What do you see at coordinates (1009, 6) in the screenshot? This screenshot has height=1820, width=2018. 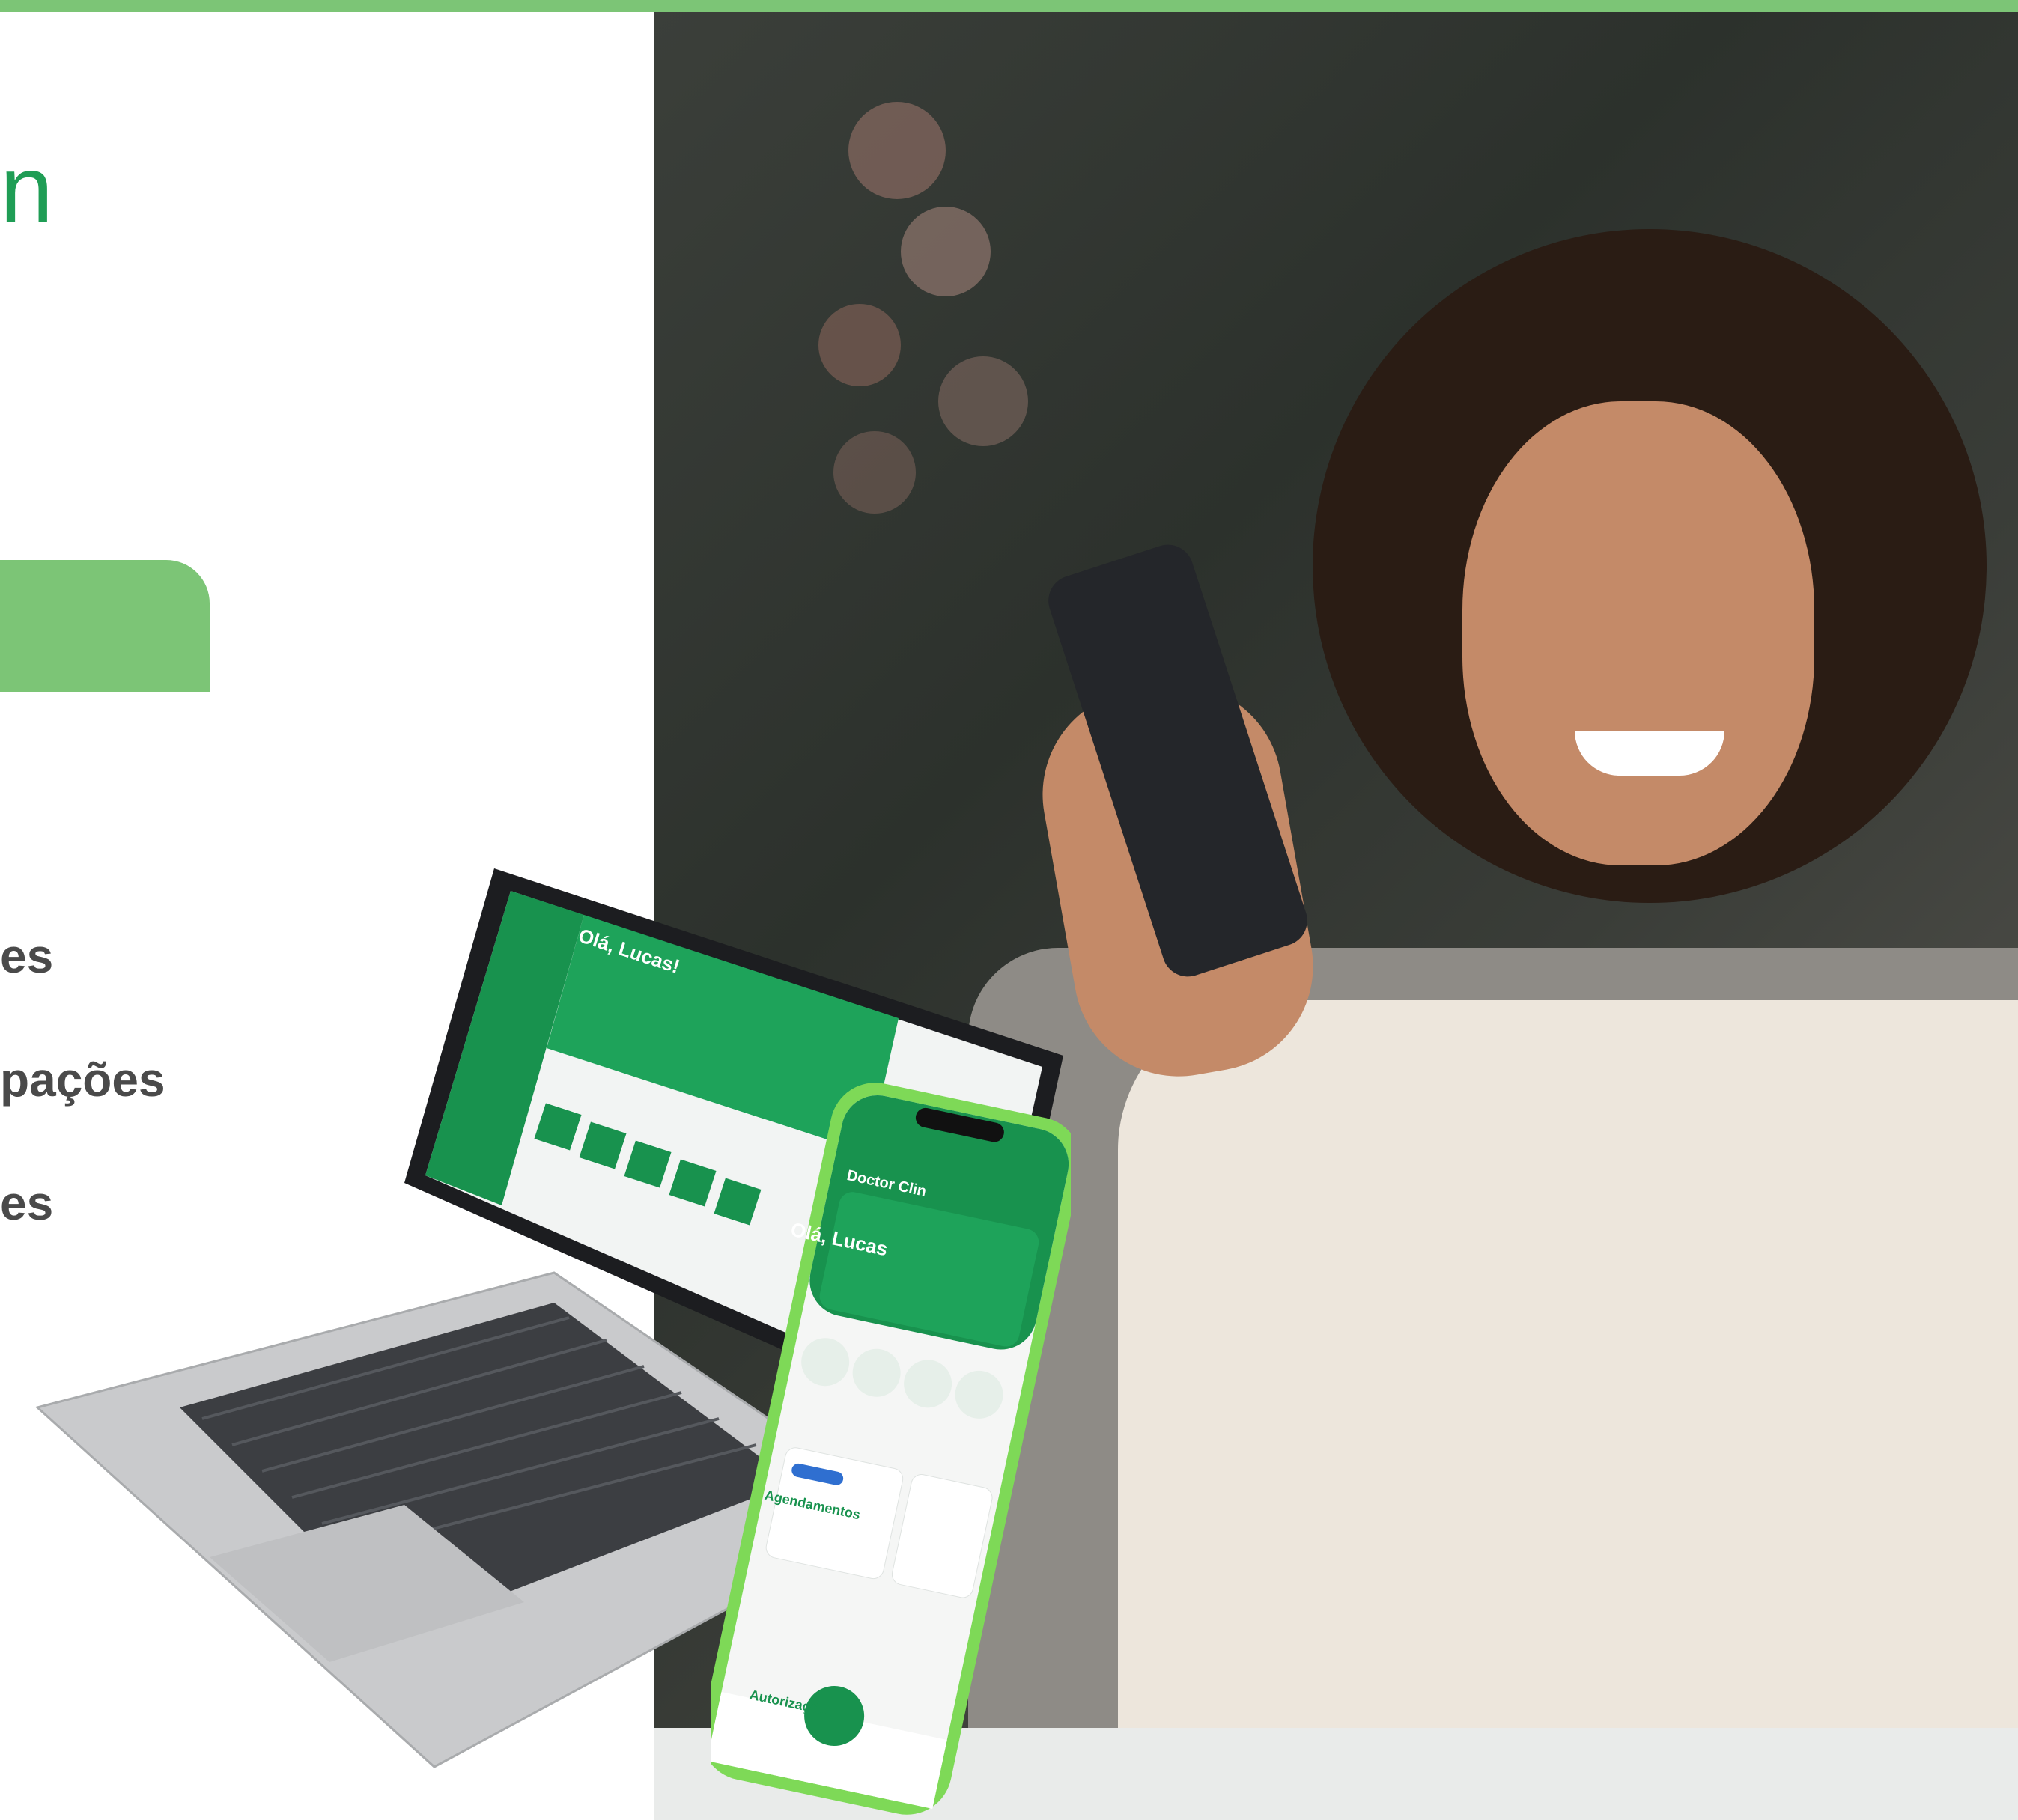 I see `top-accent-bar` at bounding box center [1009, 6].